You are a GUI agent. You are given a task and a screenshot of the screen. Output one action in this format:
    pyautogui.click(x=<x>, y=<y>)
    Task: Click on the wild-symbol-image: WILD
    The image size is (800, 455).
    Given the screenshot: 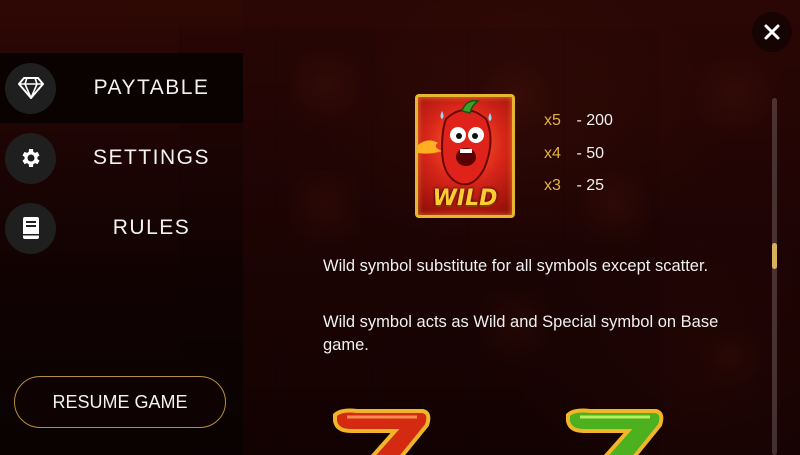 What is the action you would take?
    pyautogui.click(x=465, y=156)
    